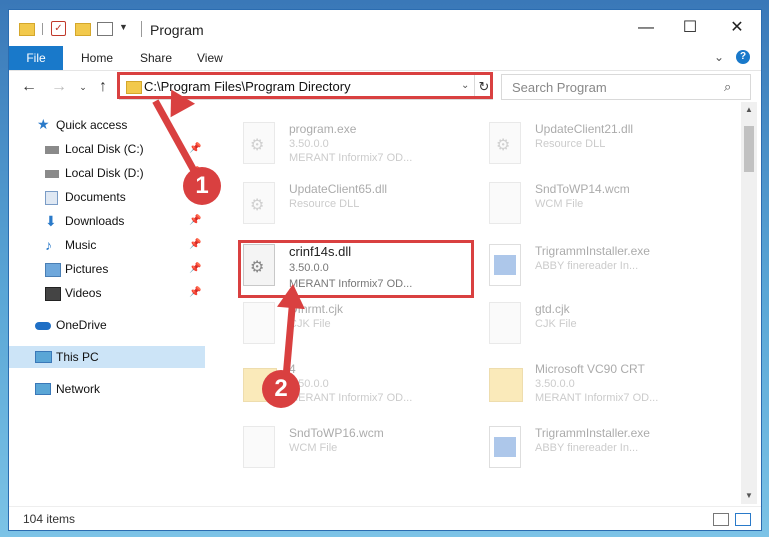 This screenshot has height=537, width=769. I want to click on properties-icon, so click(105, 29).